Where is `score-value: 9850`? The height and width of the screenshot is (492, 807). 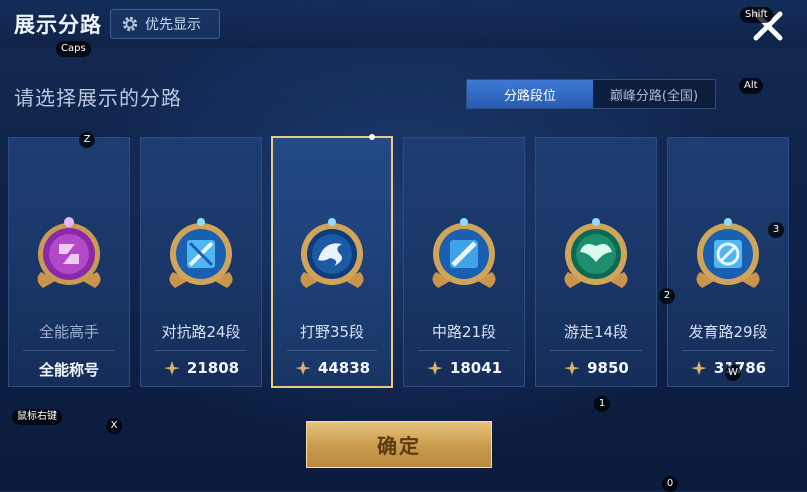
score-value: 9850 is located at coordinates (608, 368).